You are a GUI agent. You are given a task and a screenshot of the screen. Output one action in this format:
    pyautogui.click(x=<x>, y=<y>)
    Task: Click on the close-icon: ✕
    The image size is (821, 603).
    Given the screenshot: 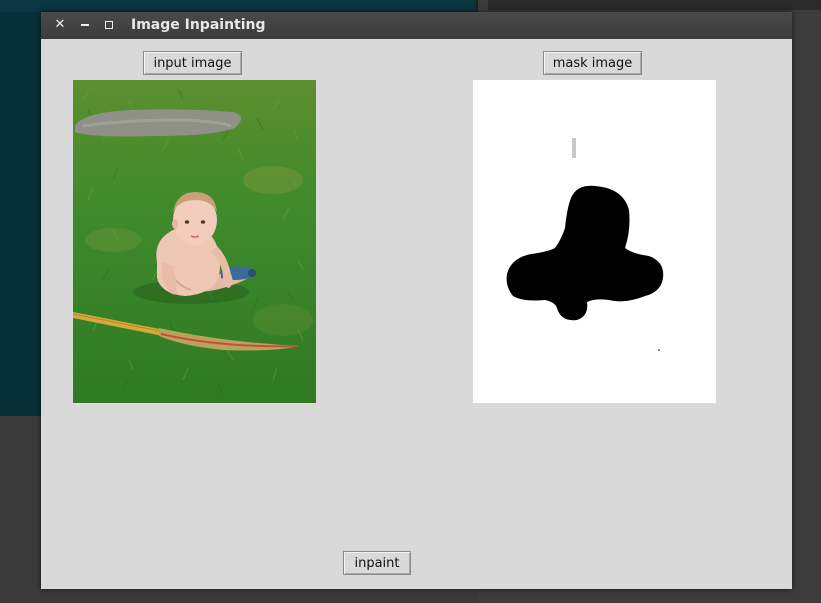 What is the action you would take?
    pyautogui.click(x=60, y=24)
    